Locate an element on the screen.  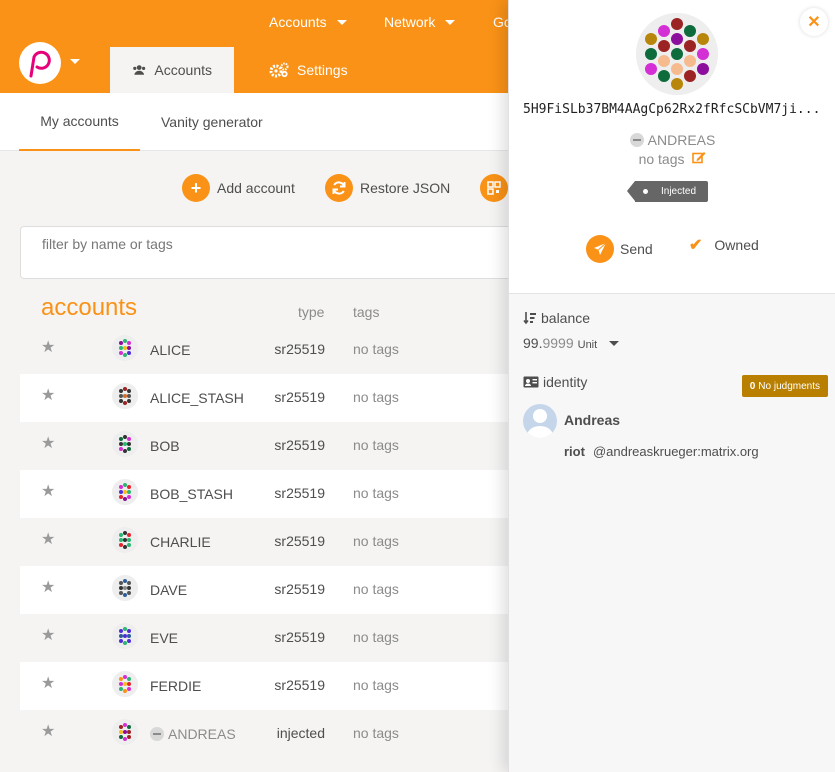
tab-settings: Settings is located at coordinates (308, 70).